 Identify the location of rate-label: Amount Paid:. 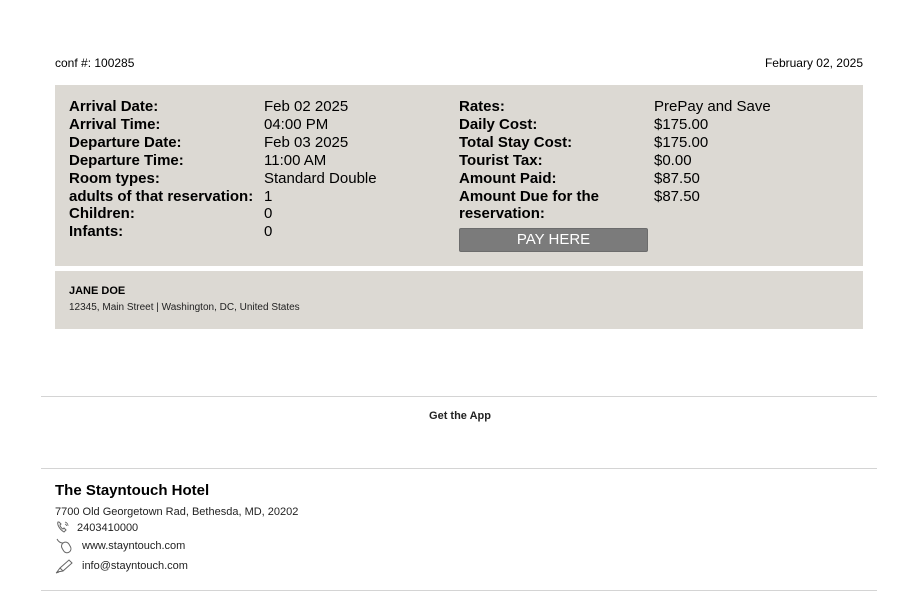
(508, 178).